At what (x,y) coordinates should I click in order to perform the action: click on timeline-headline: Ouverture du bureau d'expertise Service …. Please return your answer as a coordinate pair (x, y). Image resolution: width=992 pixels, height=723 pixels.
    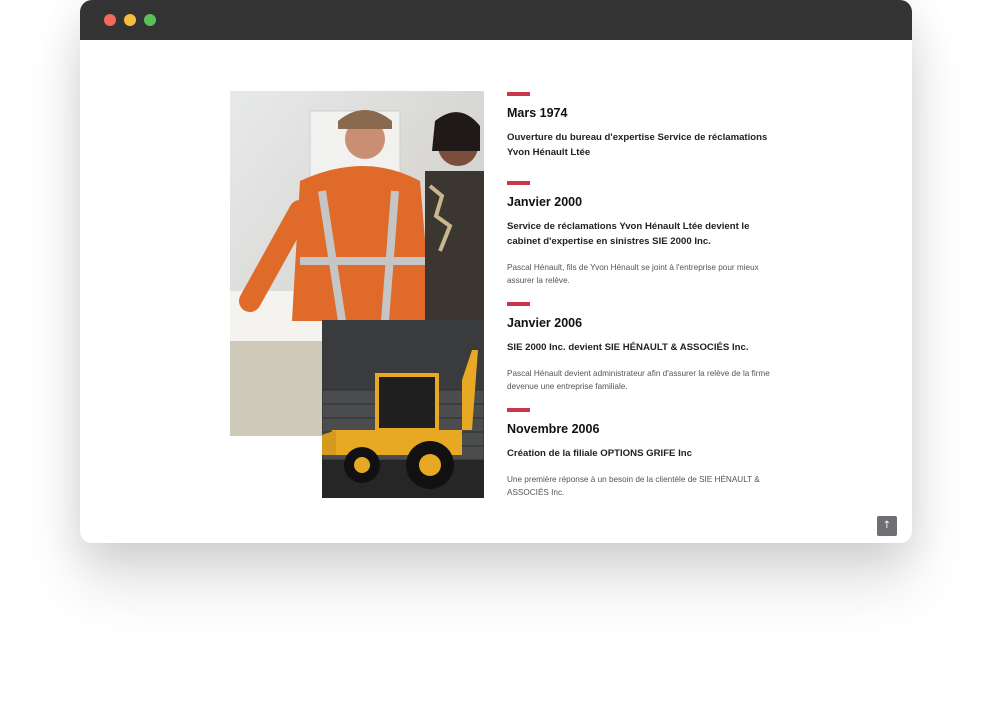
    Looking at the image, I should click on (637, 145).